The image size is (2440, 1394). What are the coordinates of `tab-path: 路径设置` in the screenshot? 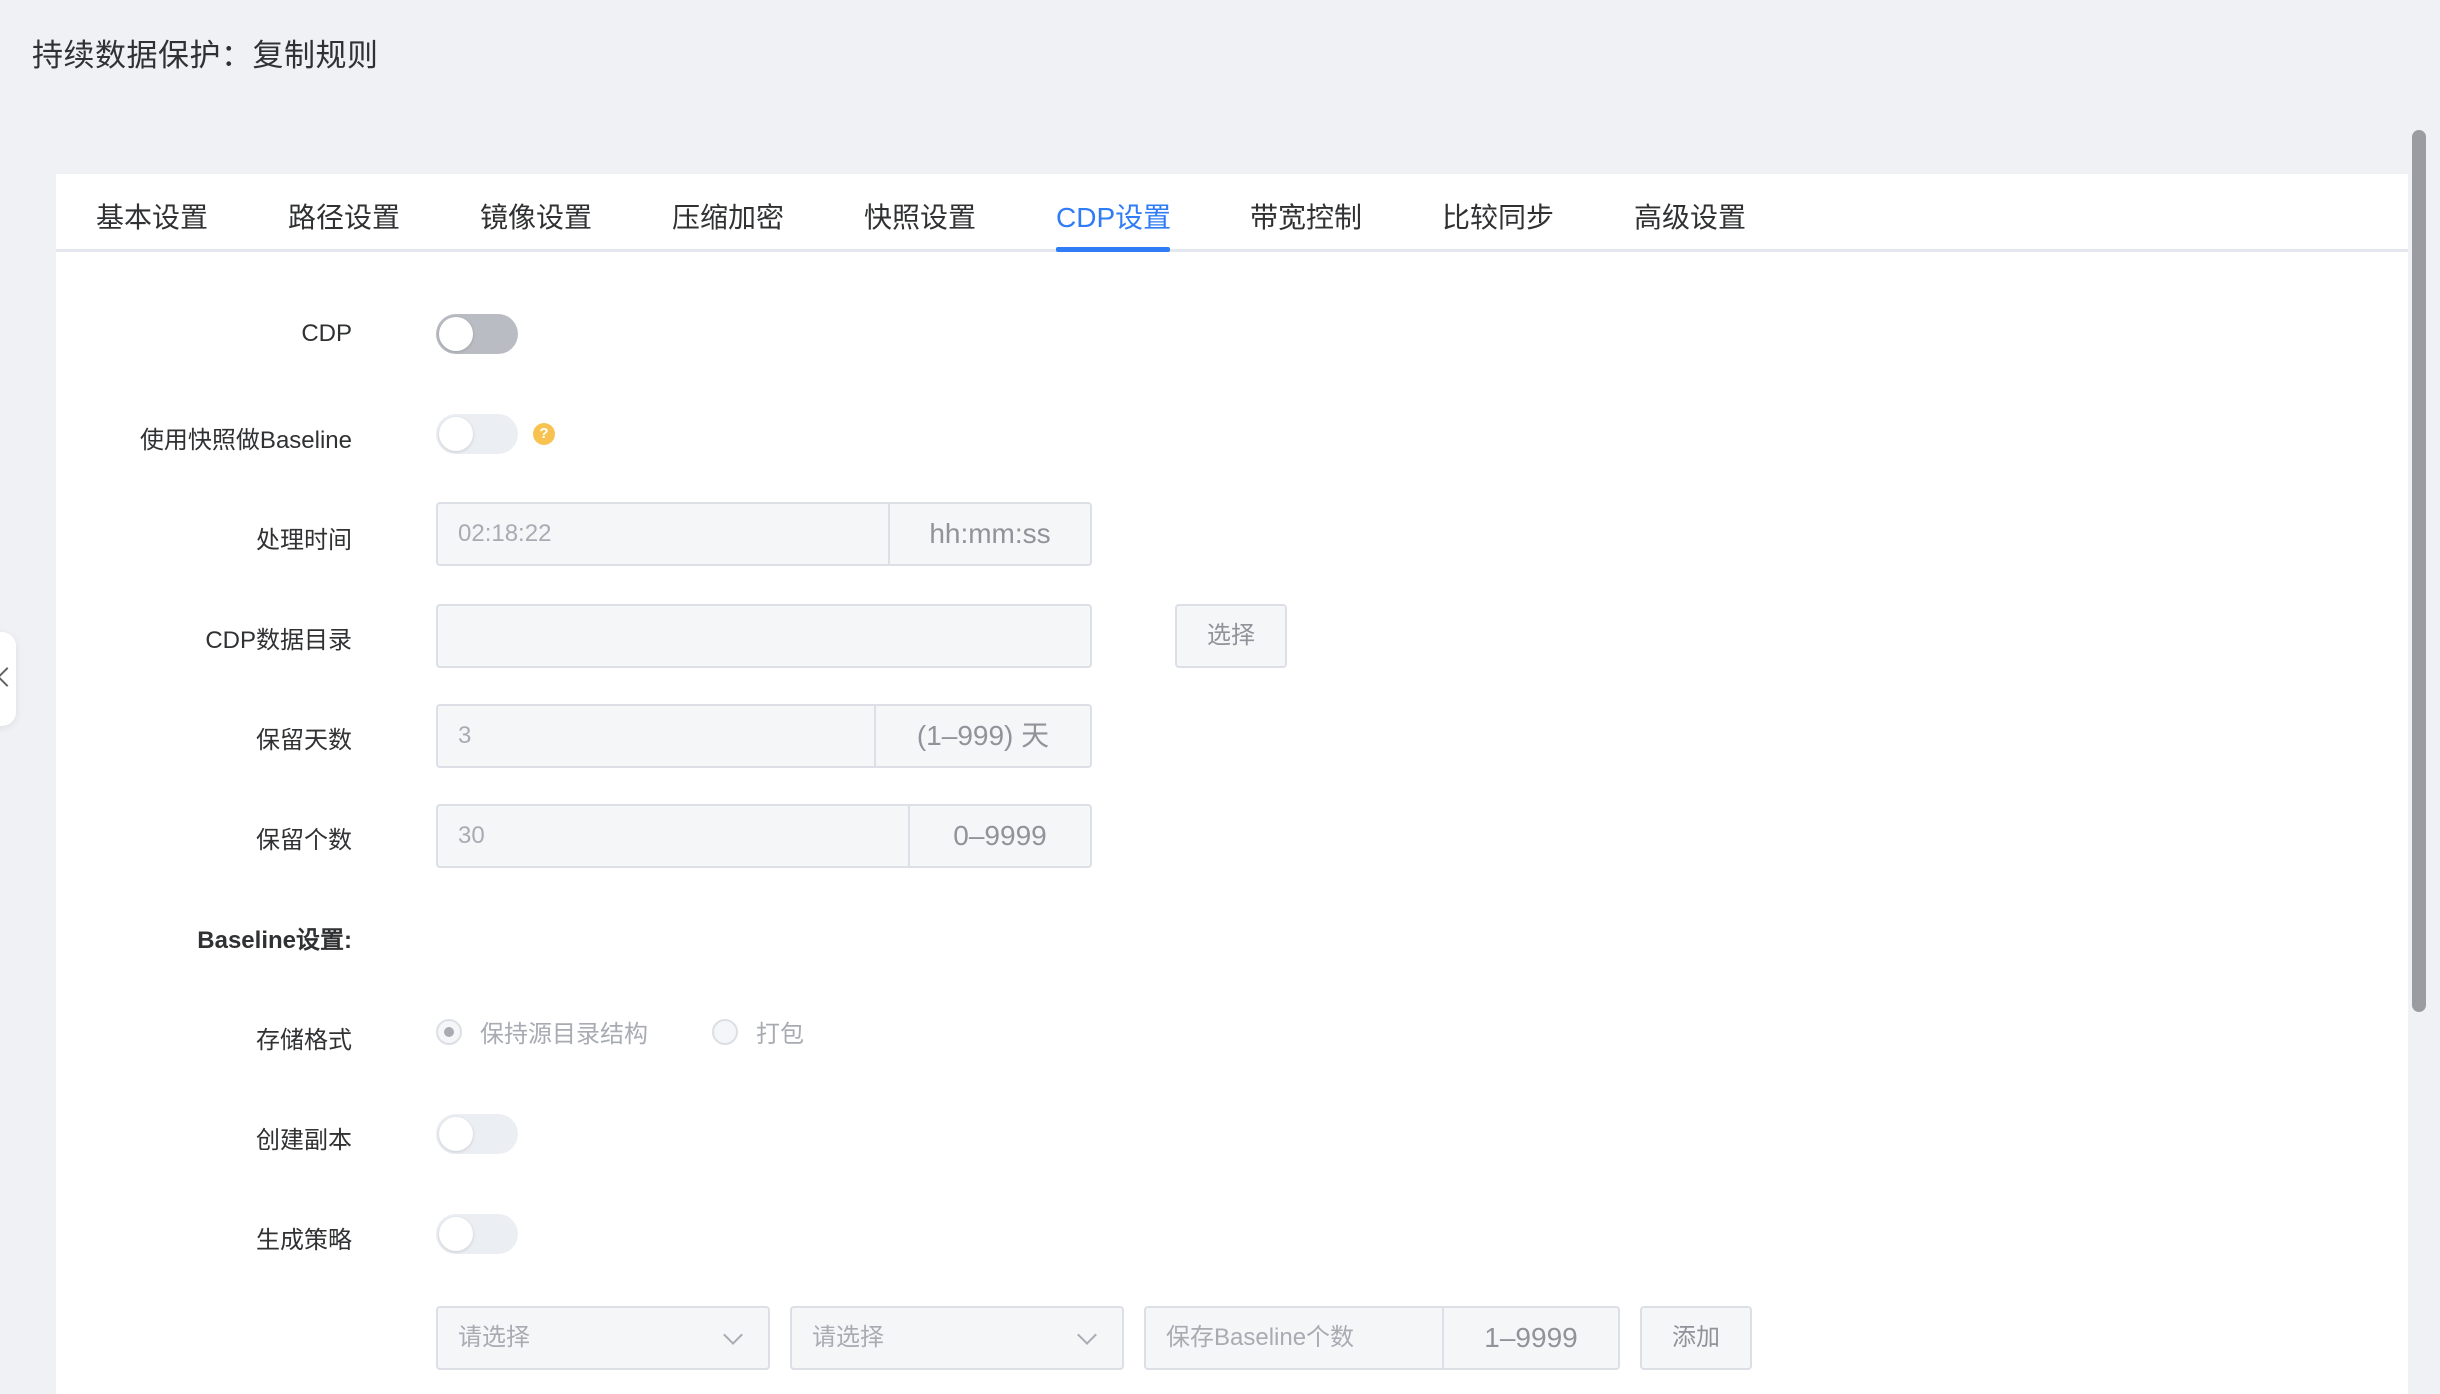 It's located at (344, 216).